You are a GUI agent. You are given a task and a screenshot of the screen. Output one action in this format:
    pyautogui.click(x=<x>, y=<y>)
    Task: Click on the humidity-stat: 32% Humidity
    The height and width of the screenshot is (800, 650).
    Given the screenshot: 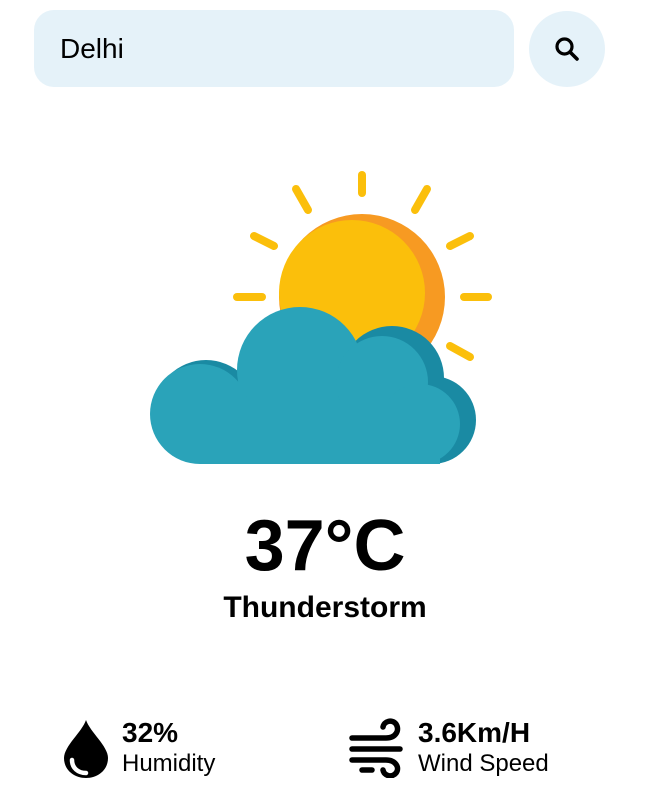 What is the action you would take?
    pyautogui.click(x=137, y=748)
    